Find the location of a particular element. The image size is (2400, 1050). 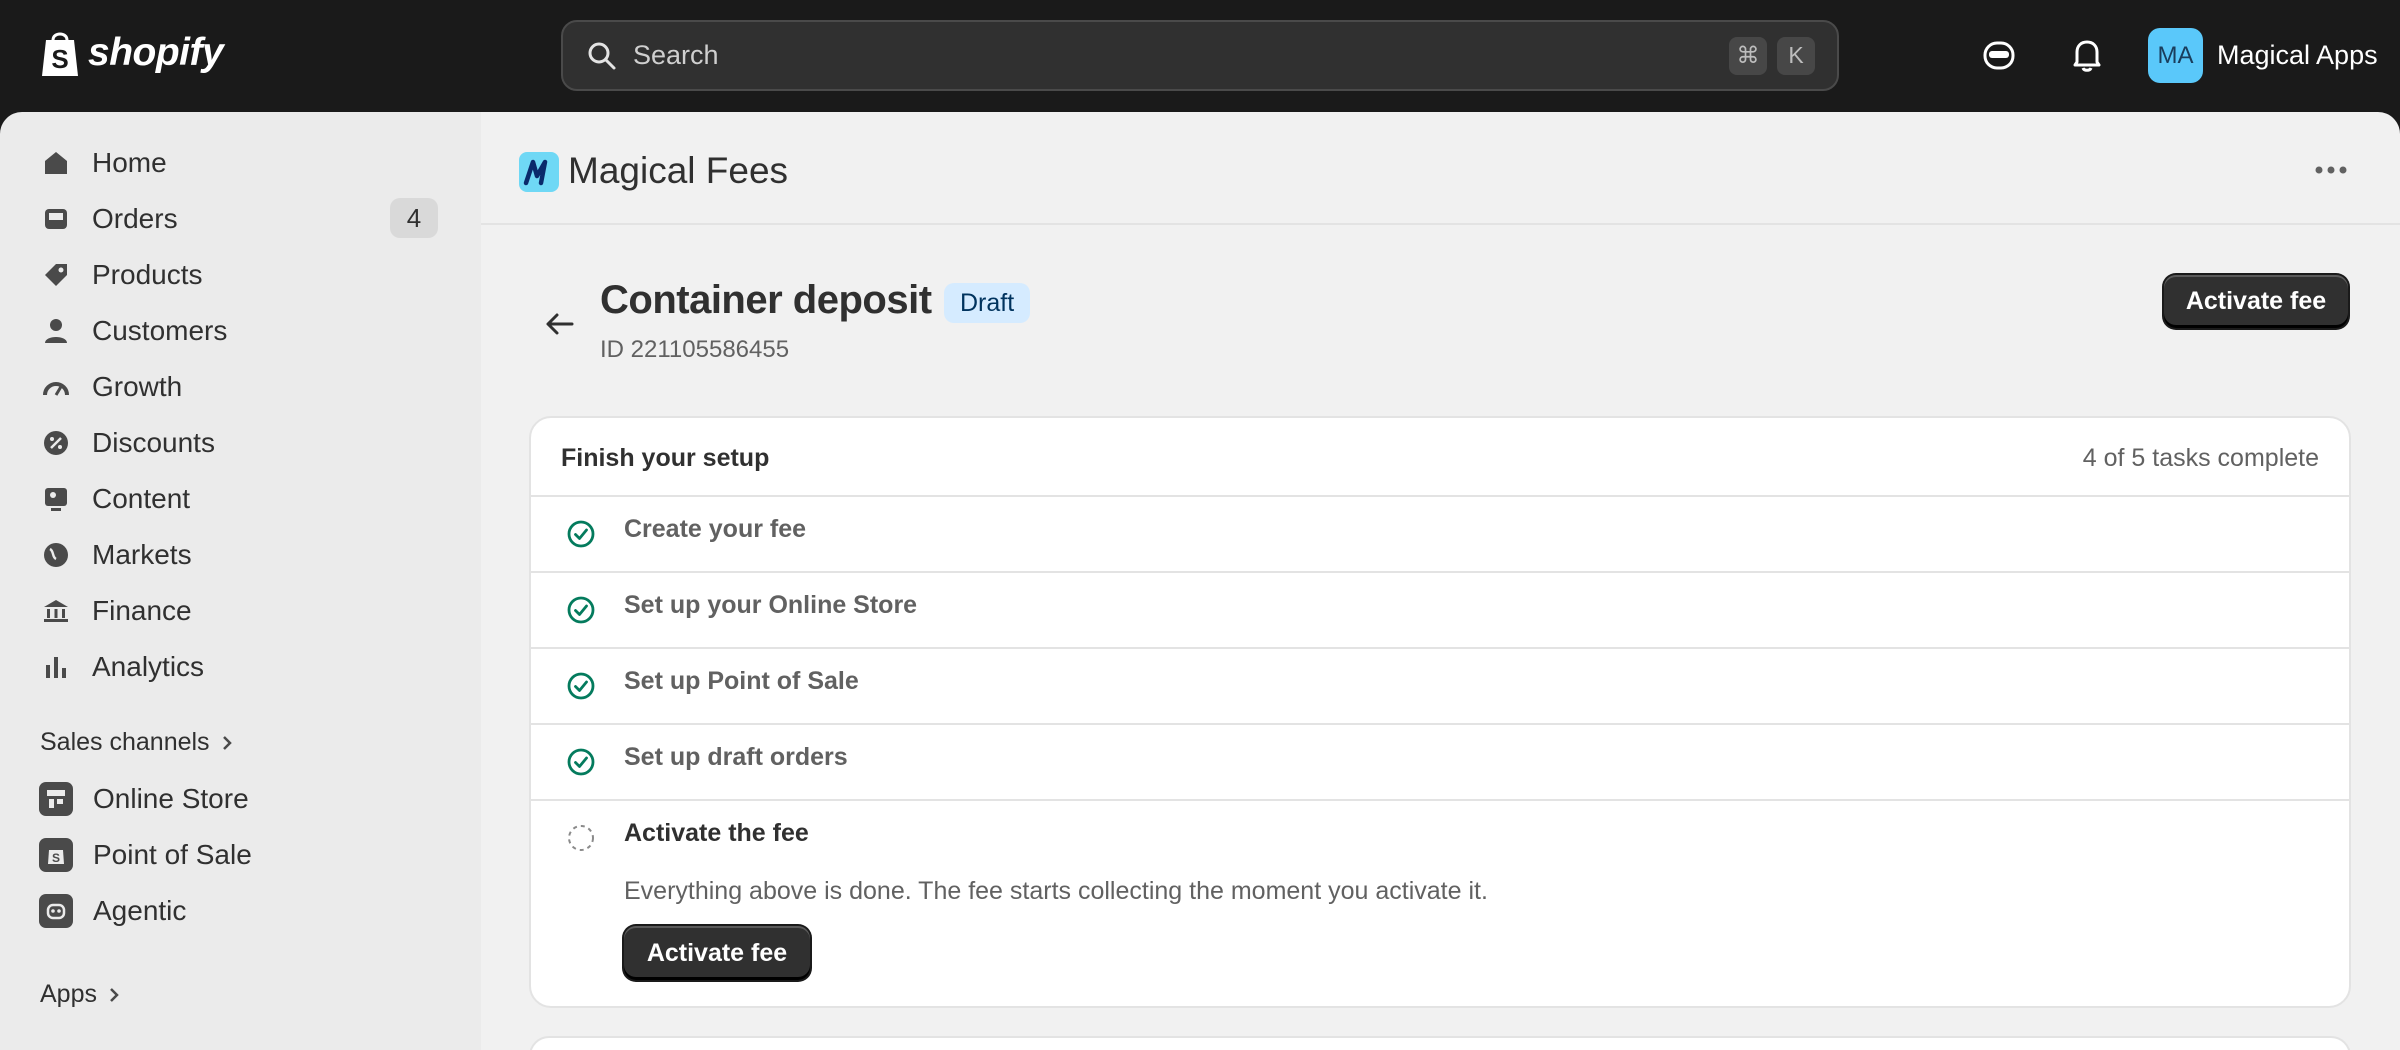

sales-channels-link: Sales channels is located at coordinates (137, 742).